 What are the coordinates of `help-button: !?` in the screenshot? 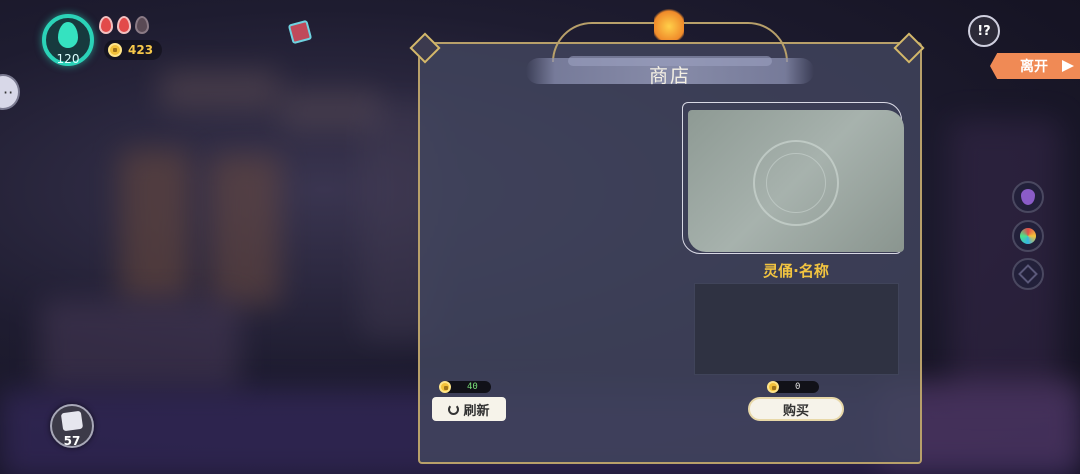 It's located at (984, 31).